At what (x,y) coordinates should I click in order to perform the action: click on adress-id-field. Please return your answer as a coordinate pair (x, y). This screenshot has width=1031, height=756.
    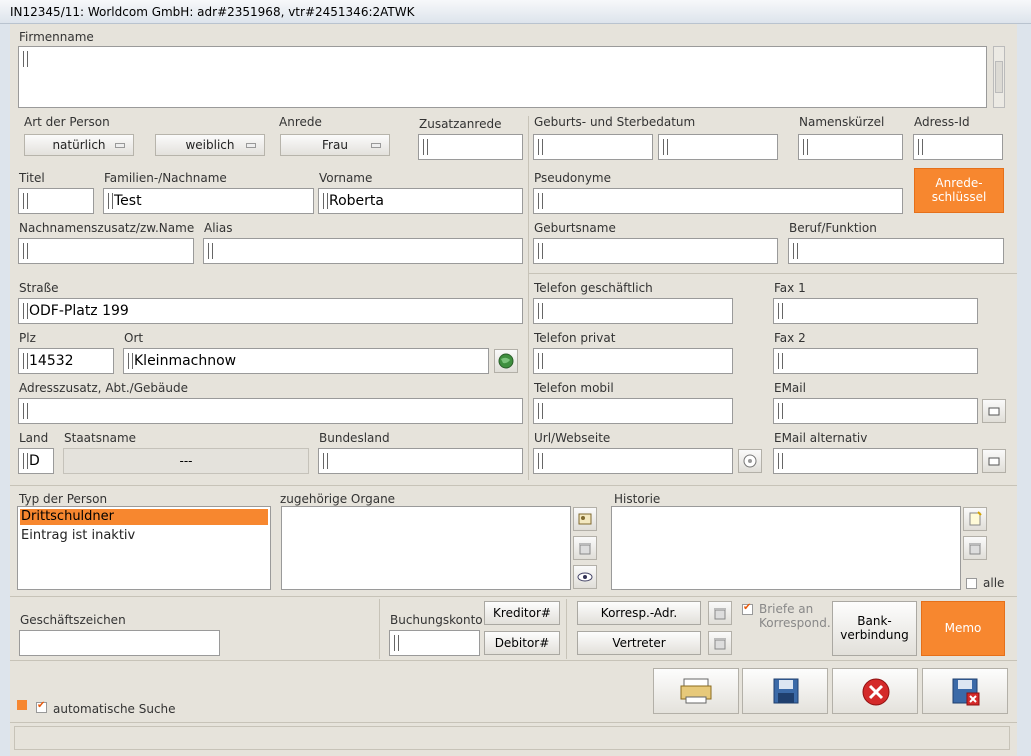
    Looking at the image, I should click on (958, 147).